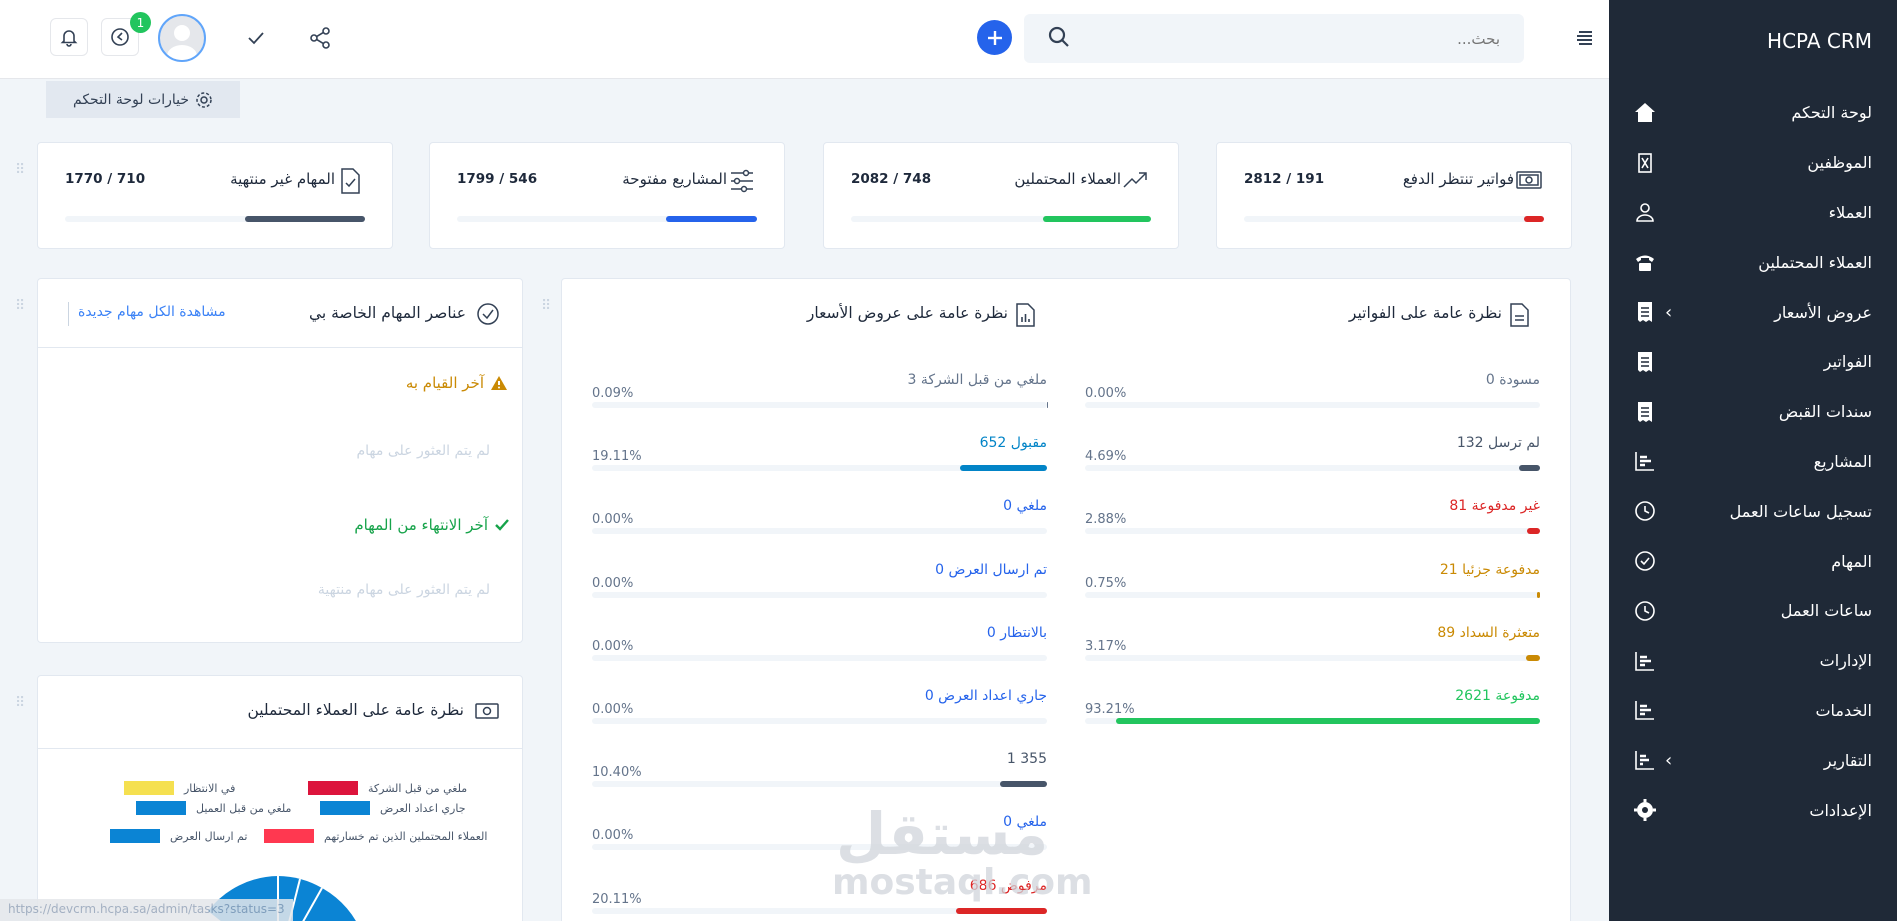 The height and width of the screenshot is (921, 1897). Describe the element at coordinates (1843, 710) in the screenshot. I see `sidebar-item-label: الخدمات` at that location.